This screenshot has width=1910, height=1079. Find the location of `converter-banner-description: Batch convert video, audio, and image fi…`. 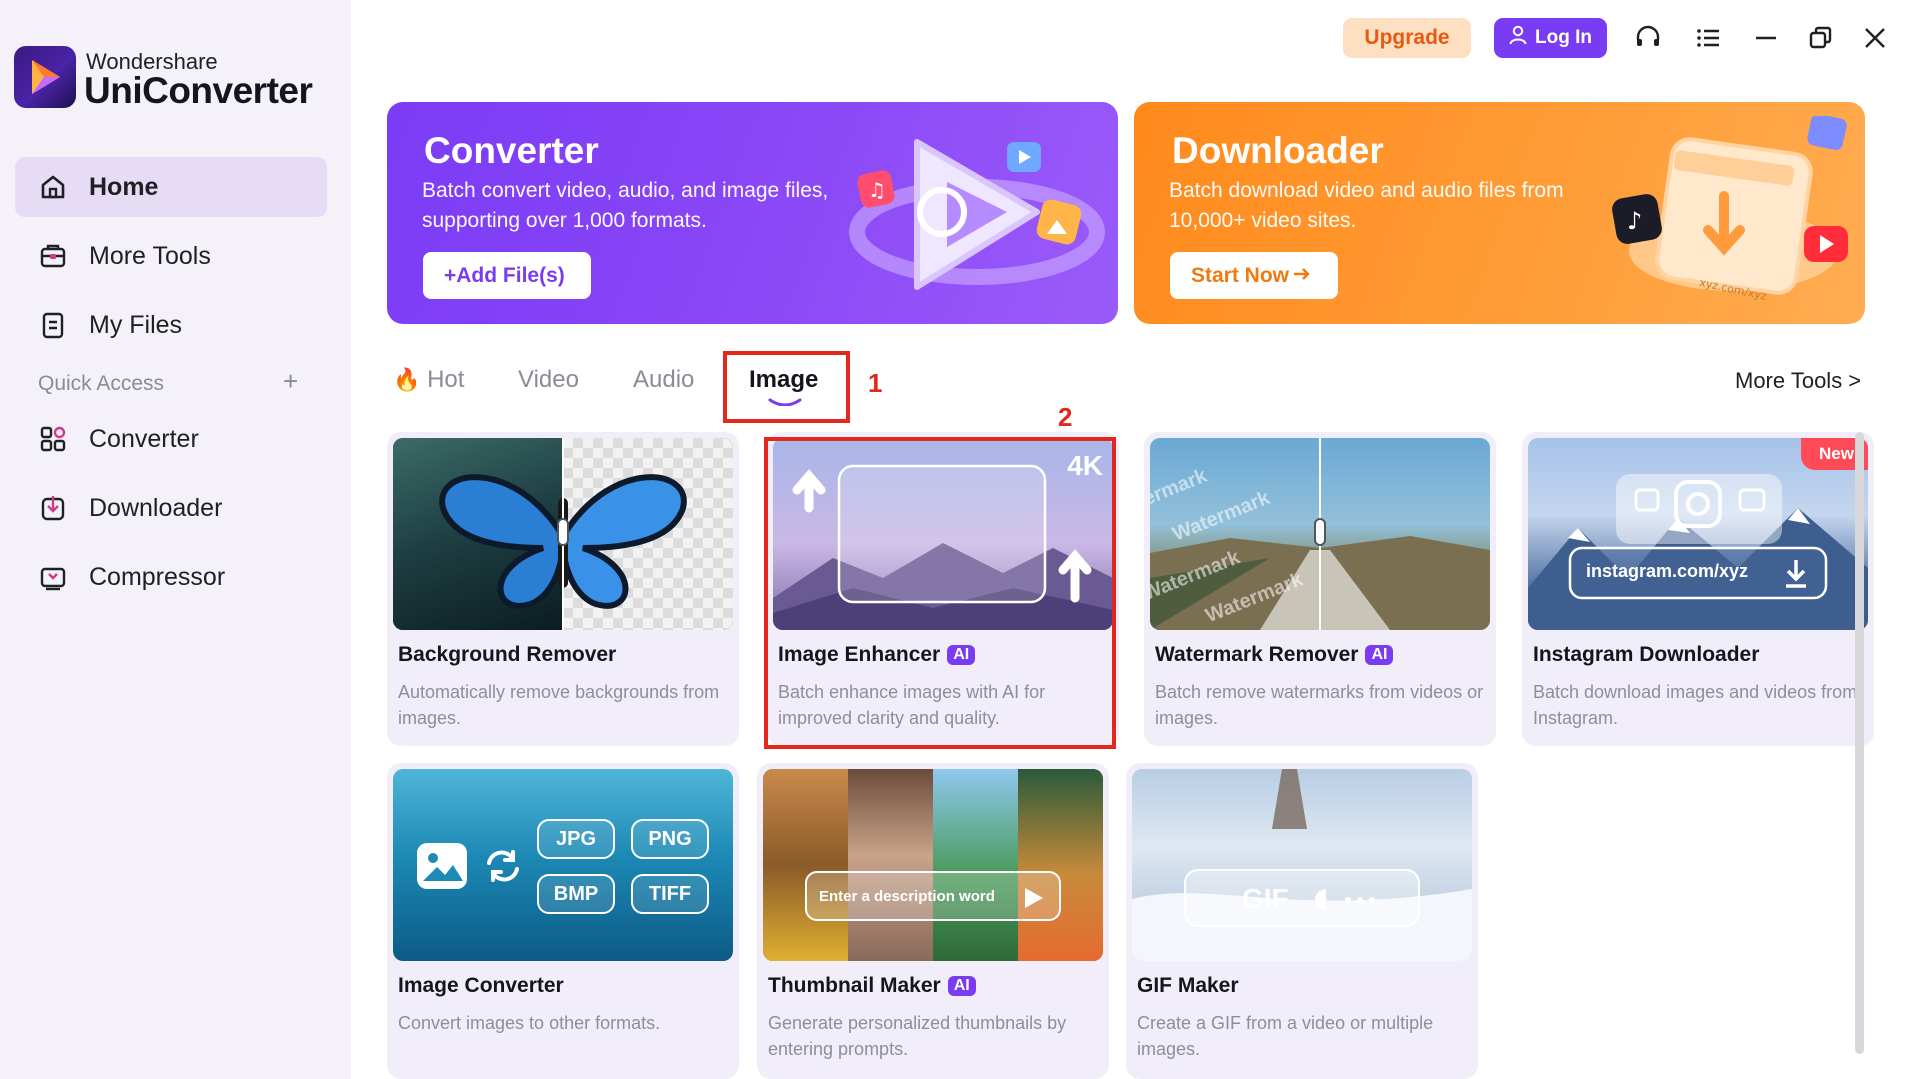

converter-banner-description: Batch convert video, audio, and image fi… is located at coordinates (625, 205).